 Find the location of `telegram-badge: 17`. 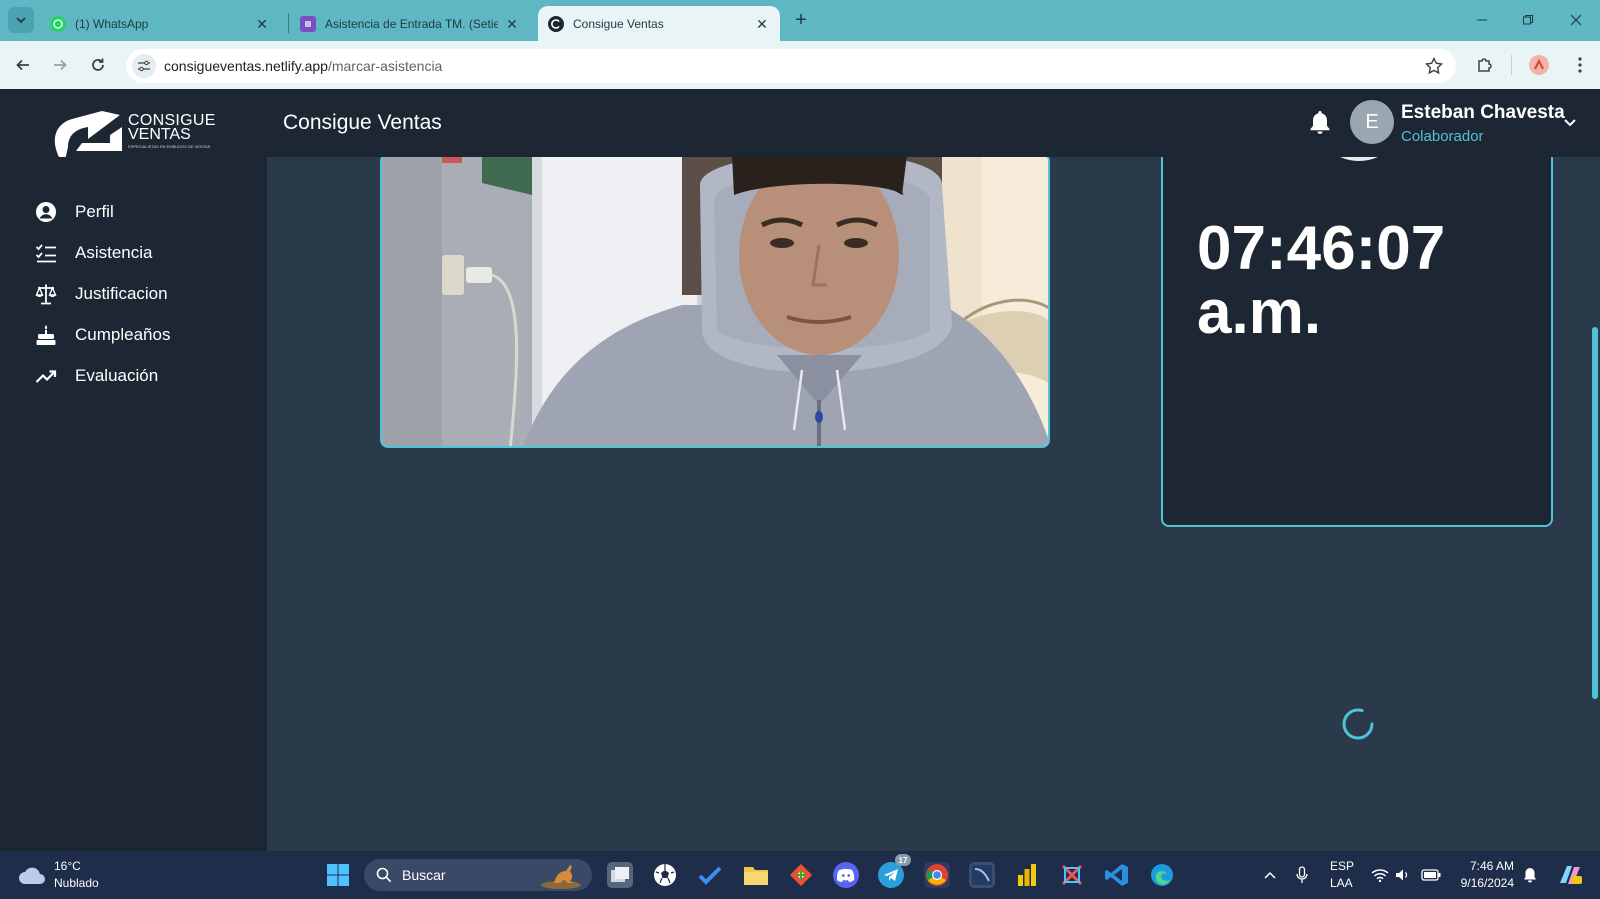

telegram-badge: 17 is located at coordinates (903, 860).